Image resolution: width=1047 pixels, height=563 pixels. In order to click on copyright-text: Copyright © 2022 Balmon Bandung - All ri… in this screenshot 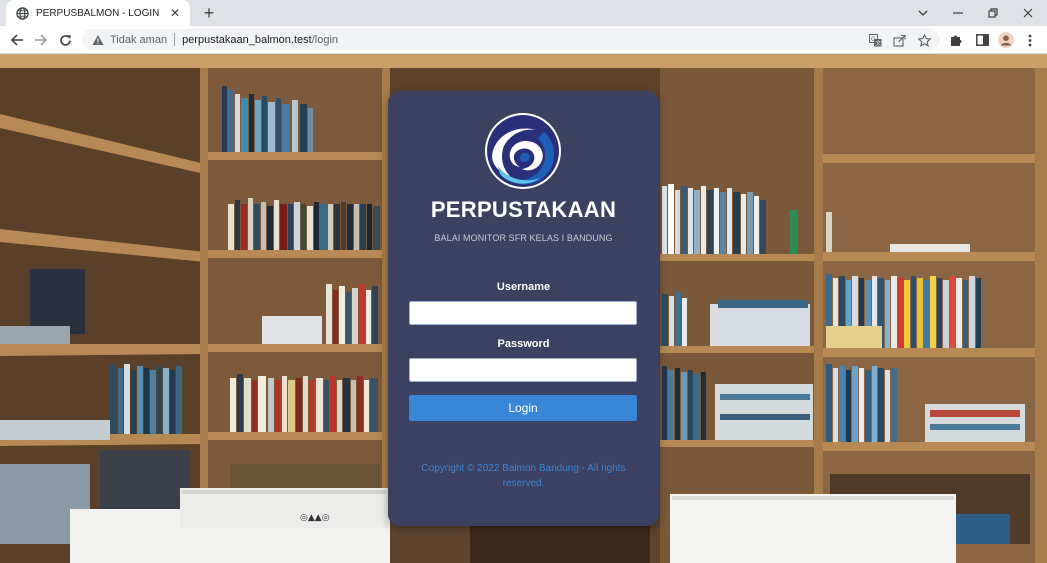, I will do `click(523, 476)`.